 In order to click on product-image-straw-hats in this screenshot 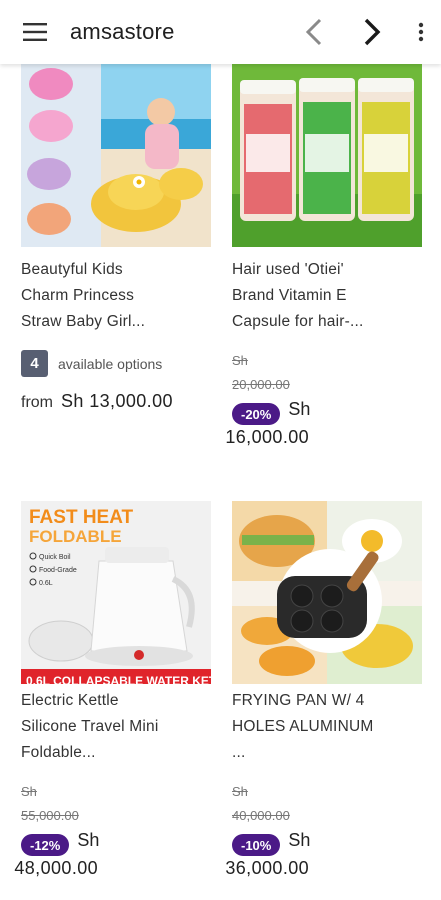, I will do `click(116, 155)`.